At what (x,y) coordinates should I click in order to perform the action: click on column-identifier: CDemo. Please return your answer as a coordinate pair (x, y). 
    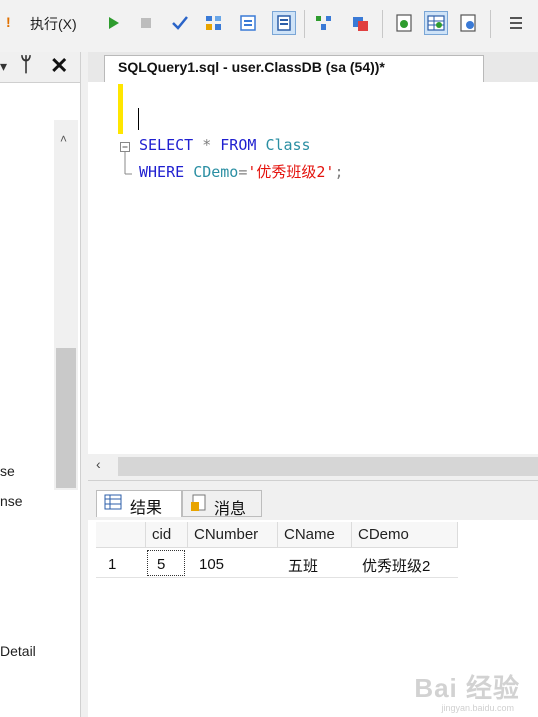
    Looking at the image, I should click on (216, 172).